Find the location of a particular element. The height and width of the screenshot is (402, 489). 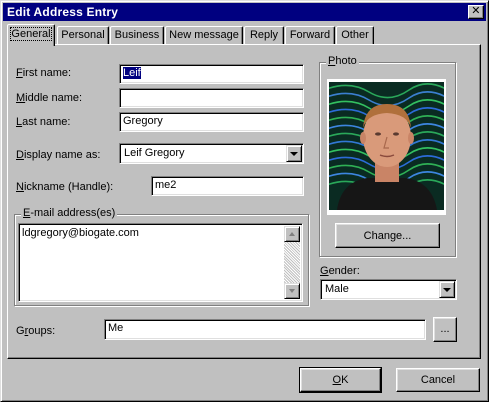

tab-label: Reply is located at coordinates (264, 35).